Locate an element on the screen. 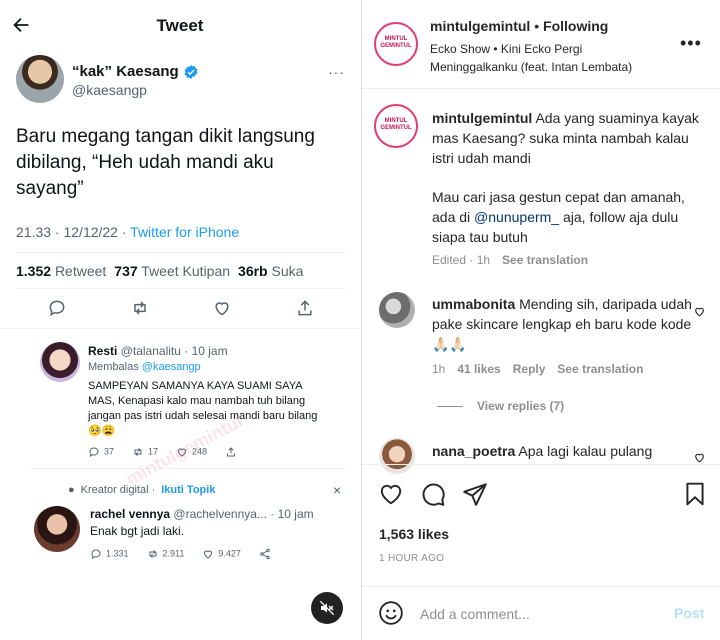  comment-meta: 1h 41 likes Reply See translation is located at coordinates (537, 369).